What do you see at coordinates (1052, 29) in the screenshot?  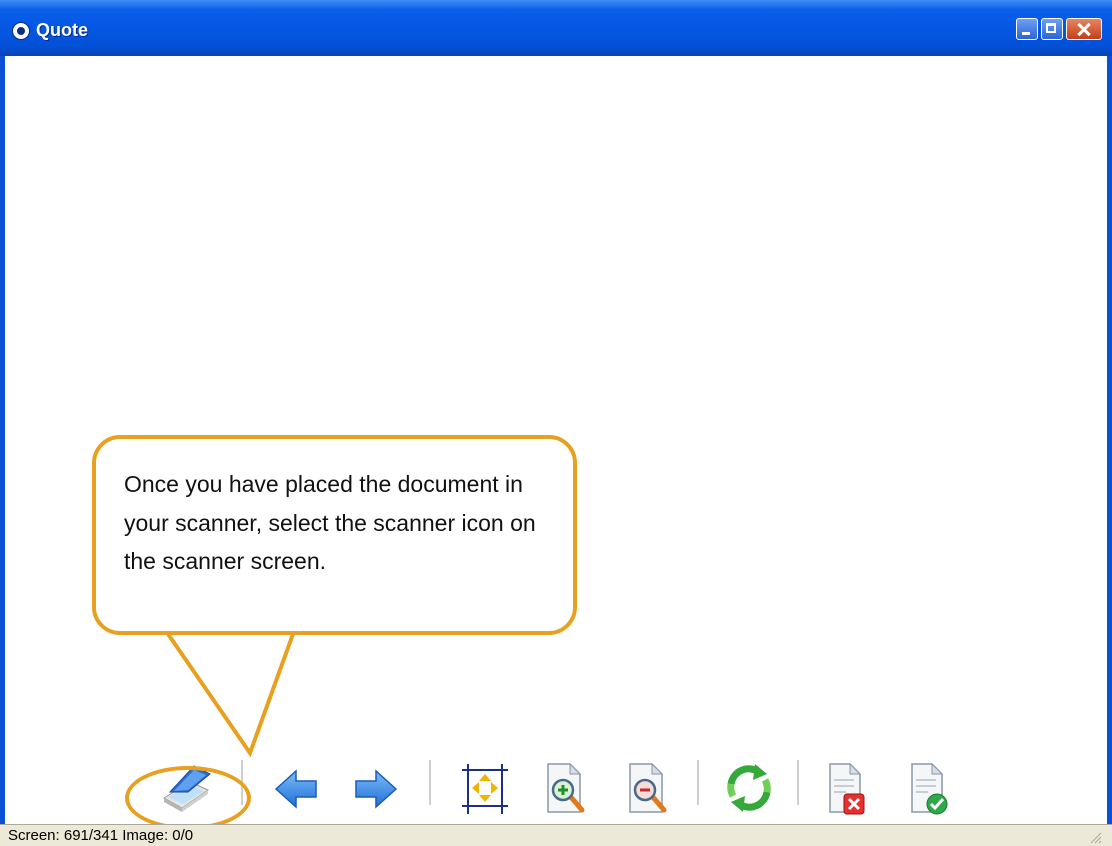 I see `maximize-button` at bounding box center [1052, 29].